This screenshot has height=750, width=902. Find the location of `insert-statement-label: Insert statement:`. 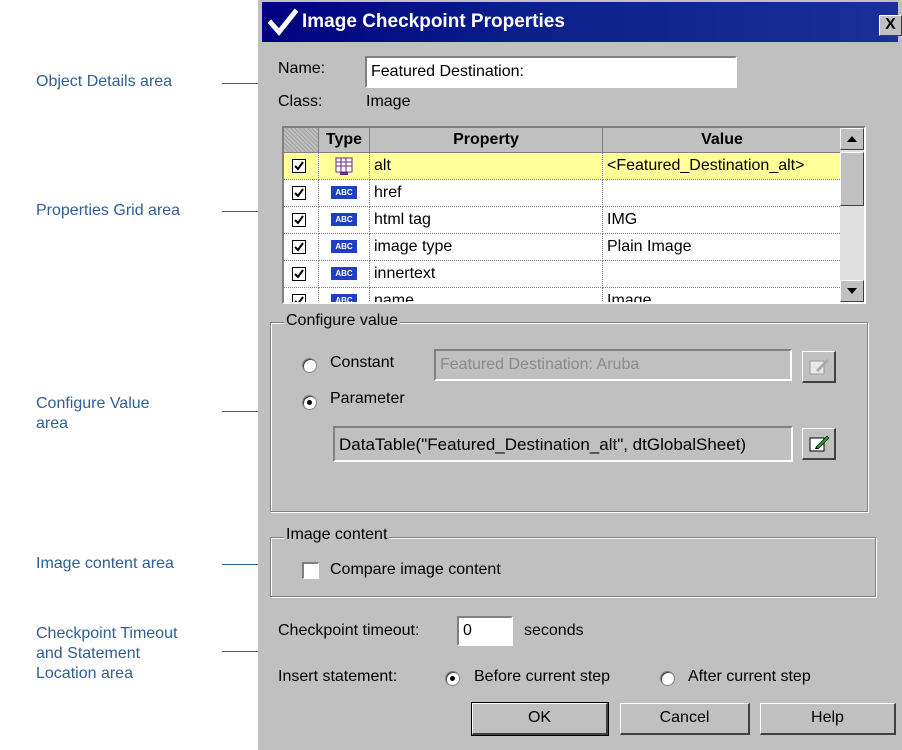

insert-statement-label: Insert statement: is located at coordinates (338, 676).